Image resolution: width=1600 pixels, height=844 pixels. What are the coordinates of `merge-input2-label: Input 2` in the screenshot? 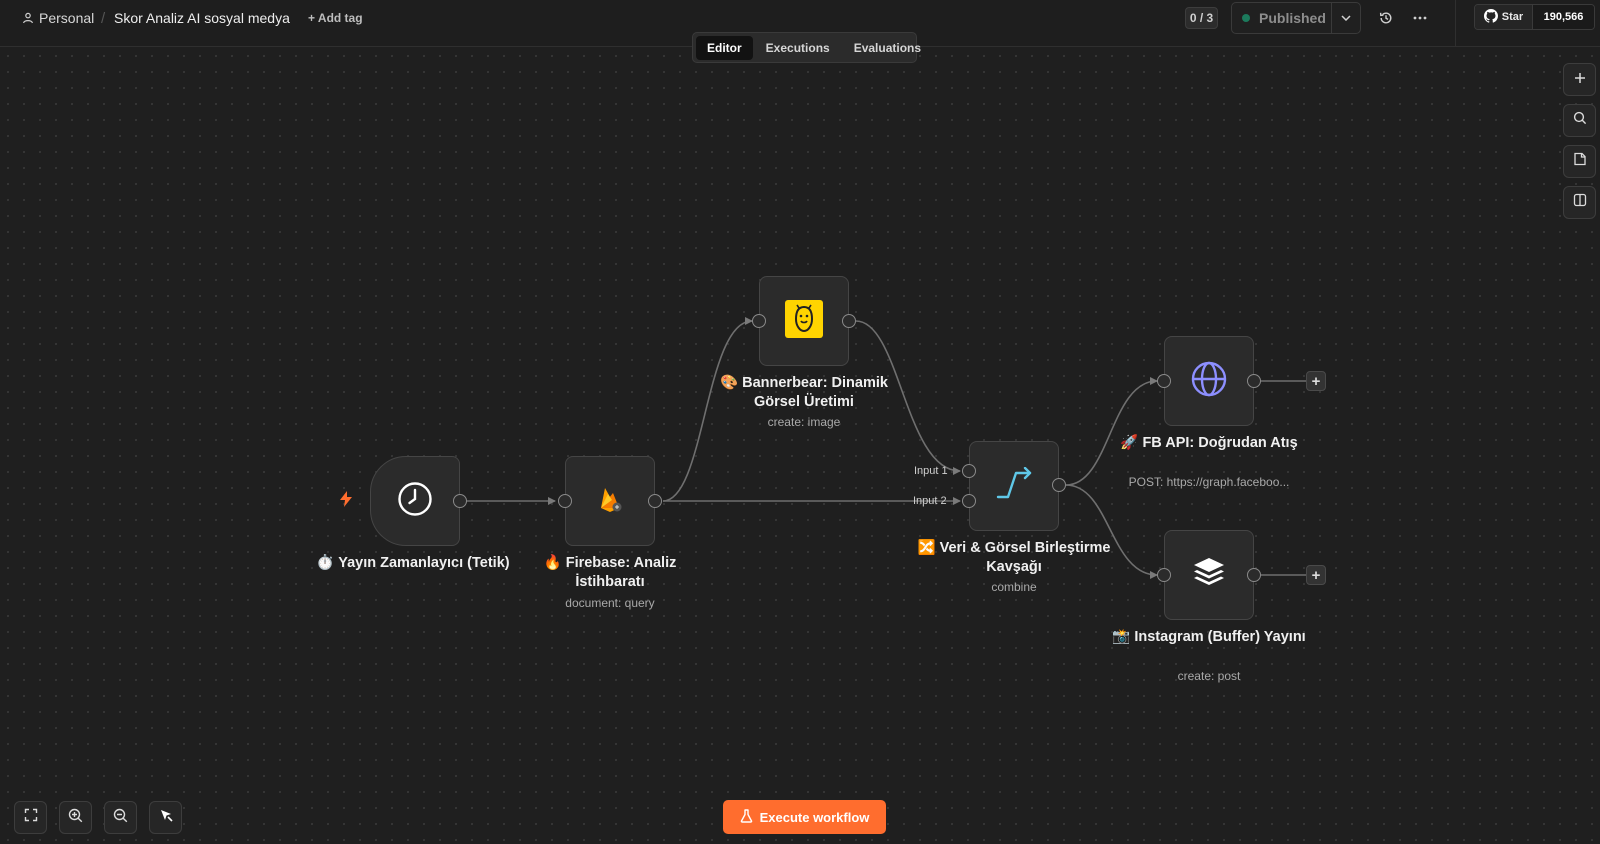 It's located at (930, 501).